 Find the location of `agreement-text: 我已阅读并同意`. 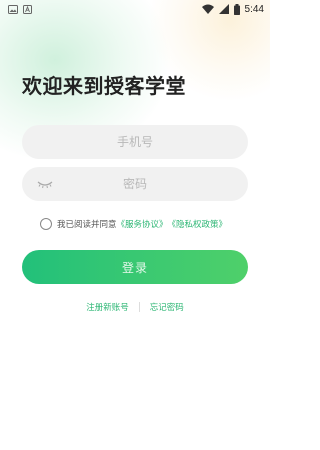

agreement-text: 我已阅读并同意 is located at coordinates (87, 225).